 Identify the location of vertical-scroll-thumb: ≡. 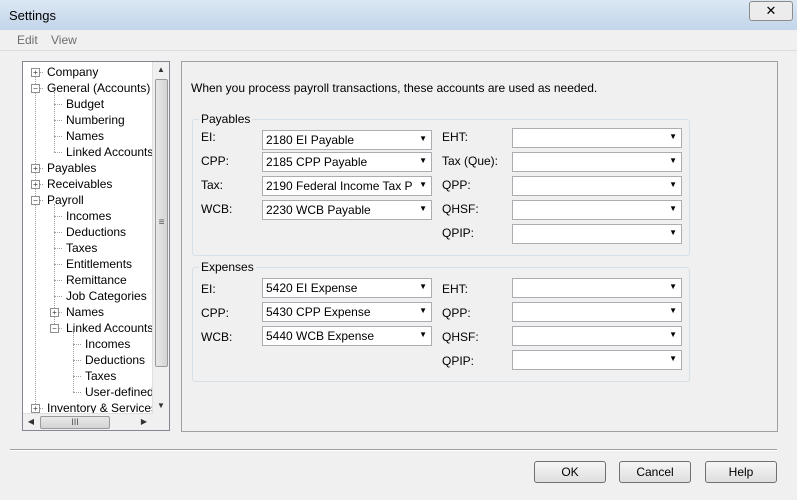
(161, 223).